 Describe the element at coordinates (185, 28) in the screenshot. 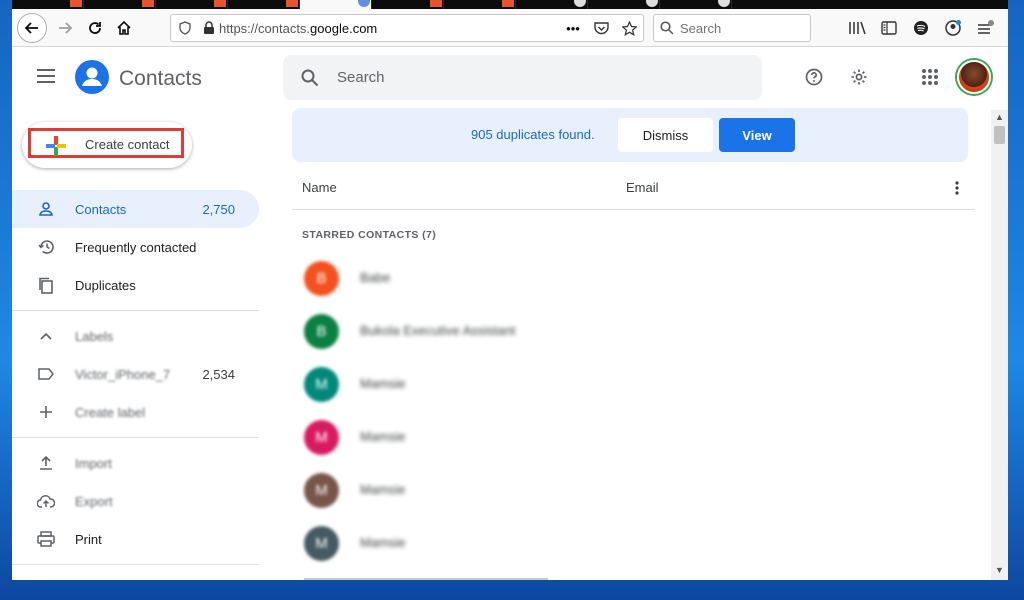

I see `shield-icon` at that location.